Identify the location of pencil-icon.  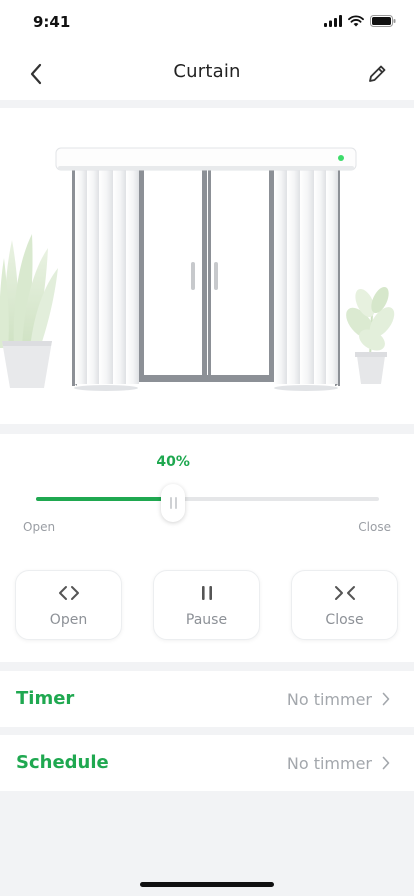
(377, 73).